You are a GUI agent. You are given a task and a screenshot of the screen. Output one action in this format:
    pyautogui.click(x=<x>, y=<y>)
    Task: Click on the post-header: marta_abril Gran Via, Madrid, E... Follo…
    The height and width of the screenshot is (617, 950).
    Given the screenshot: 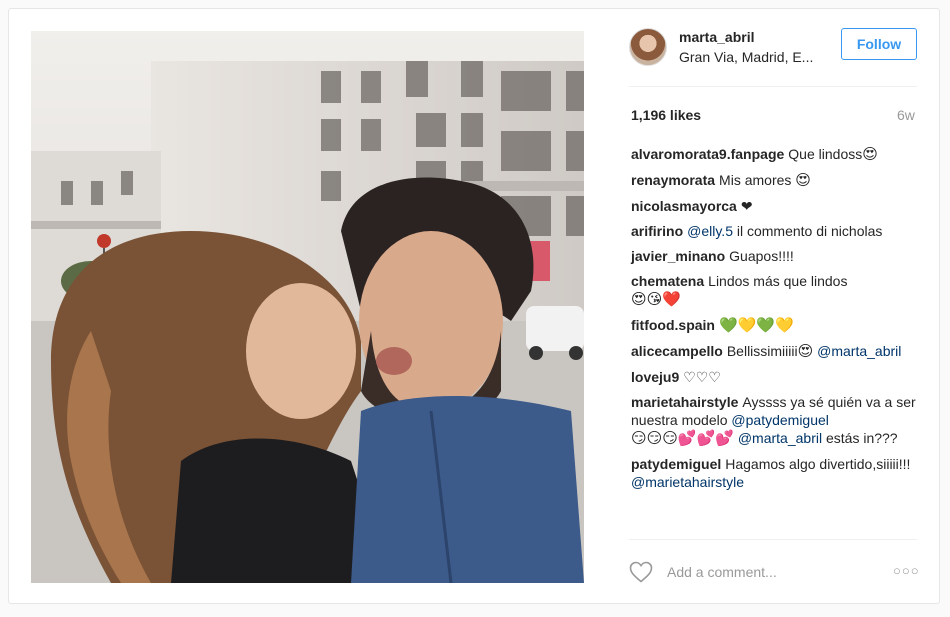 What is the action you would take?
    pyautogui.click(x=774, y=52)
    